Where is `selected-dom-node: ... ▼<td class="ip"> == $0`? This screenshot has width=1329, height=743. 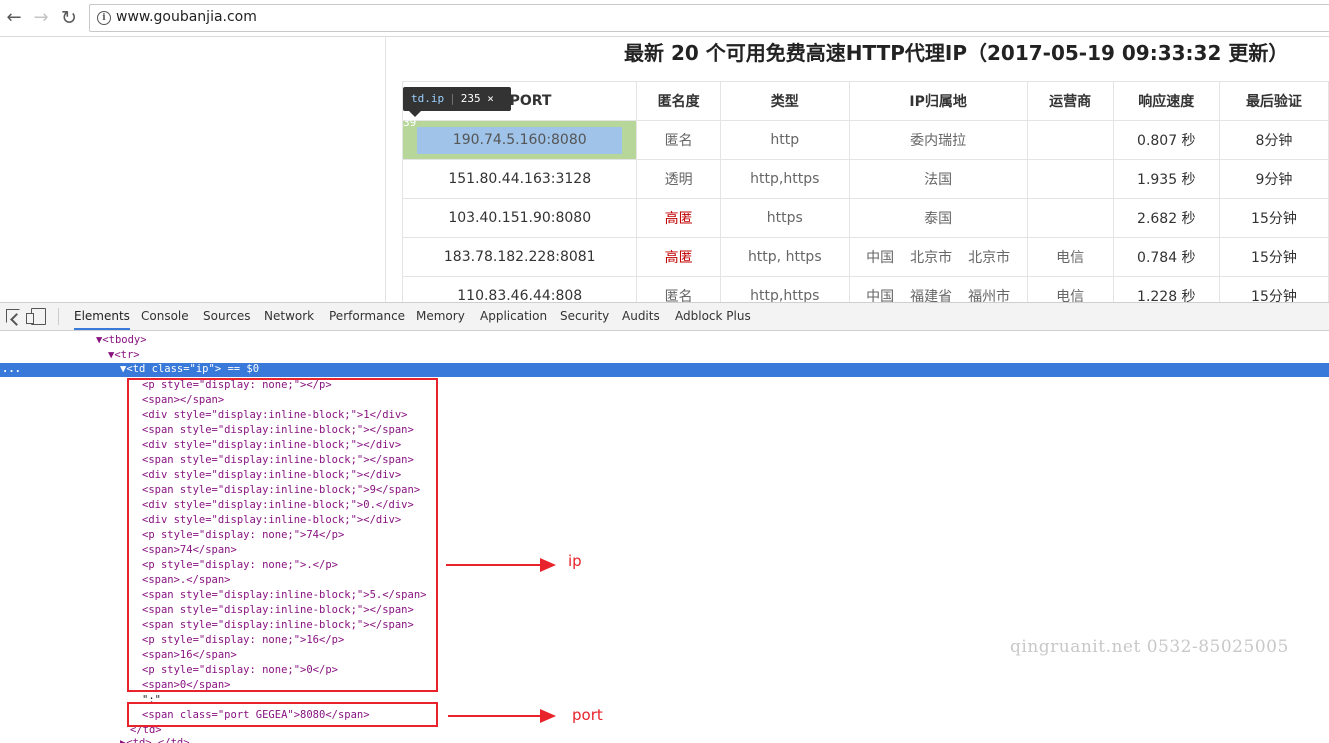
selected-dom-node: ... ▼<td class="ip"> == $0 is located at coordinates (664, 370).